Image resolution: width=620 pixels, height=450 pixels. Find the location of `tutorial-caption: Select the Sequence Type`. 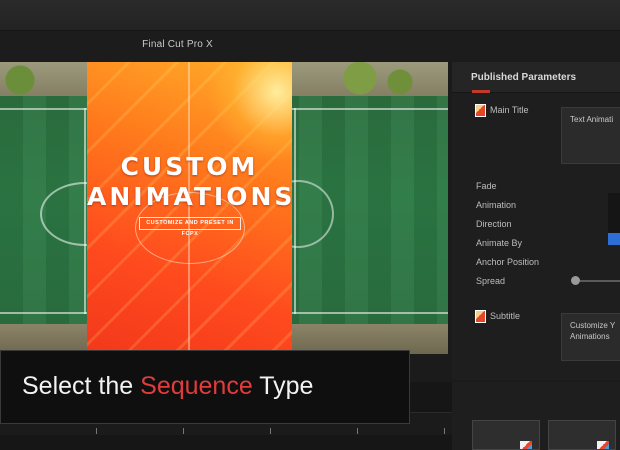

tutorial-caption: Select the Sequence Type is located at coordinates (167, 386).